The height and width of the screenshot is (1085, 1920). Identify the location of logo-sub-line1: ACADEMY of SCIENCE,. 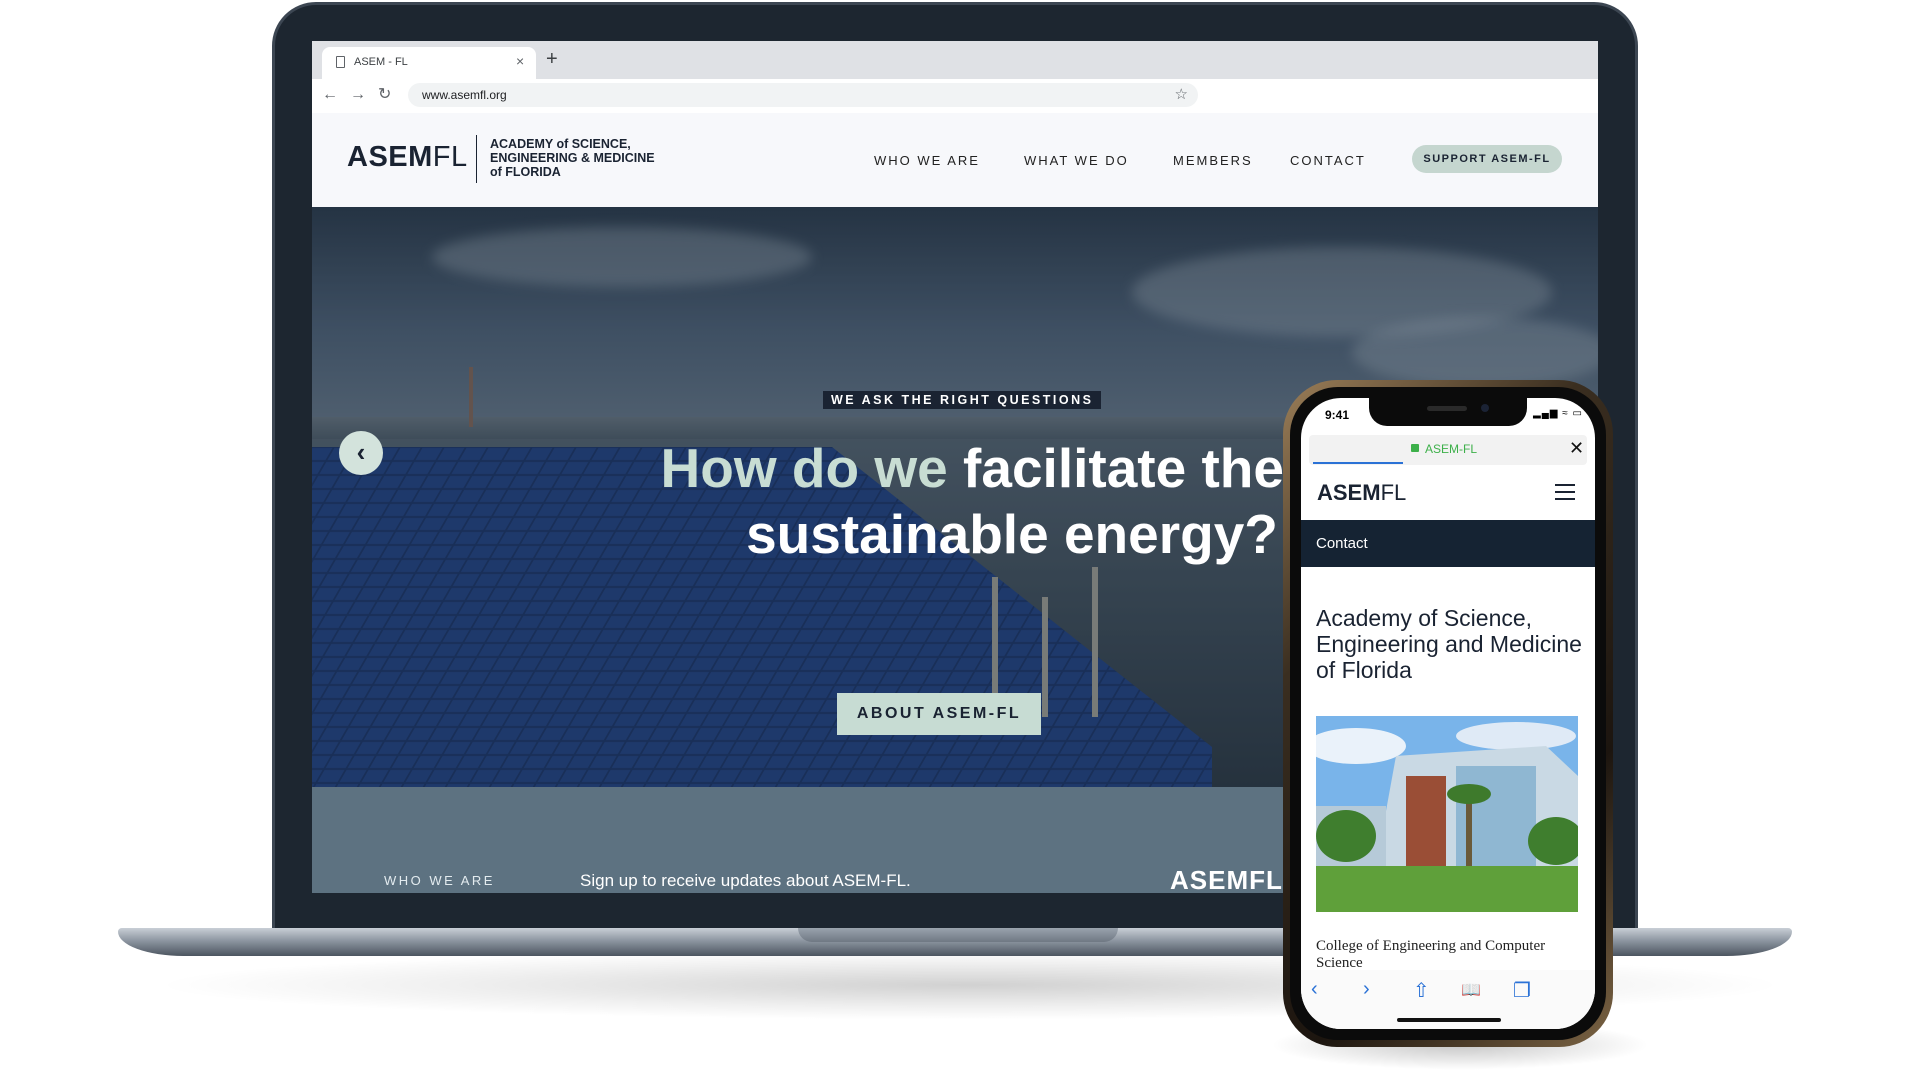
(560, 144).